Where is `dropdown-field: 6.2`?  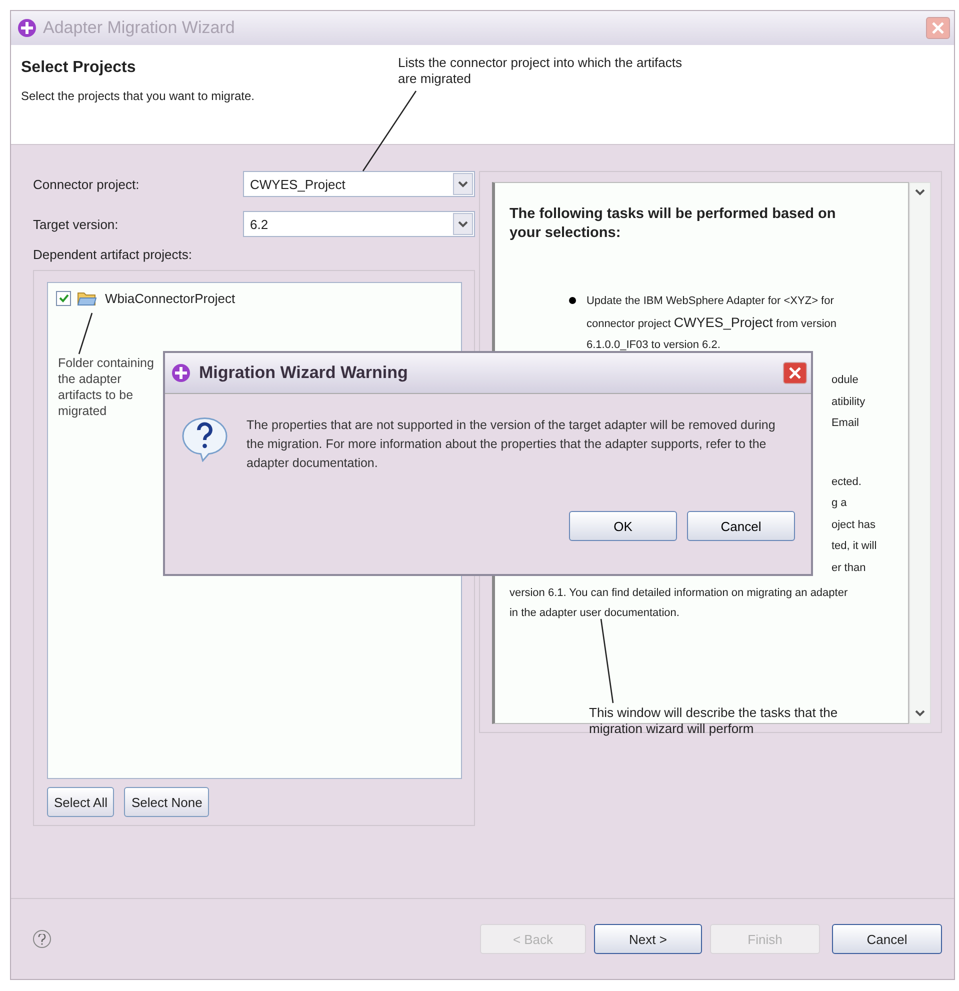 dropdown-field: 6.2 is located at coordinates (359, 224).